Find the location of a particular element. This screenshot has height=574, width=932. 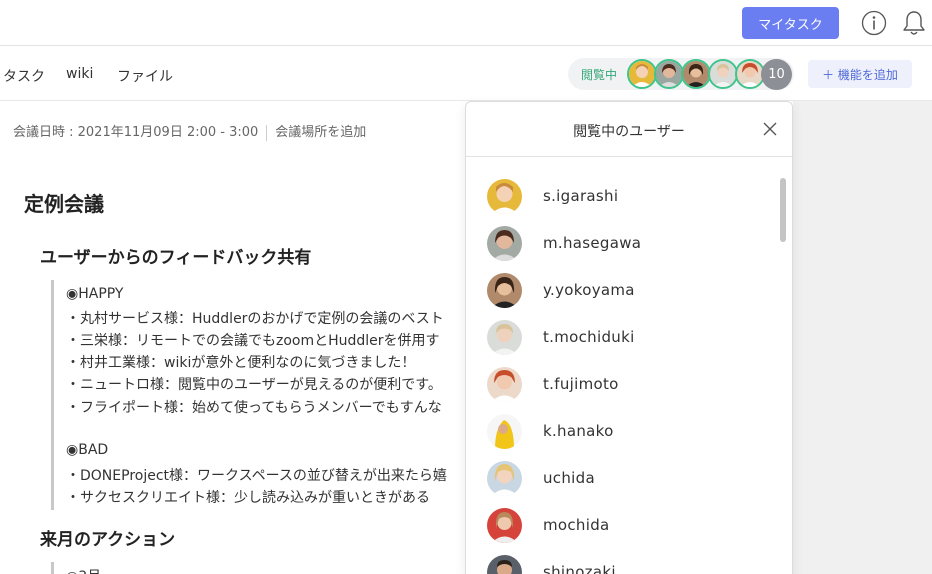

tab-bar: タスク wiki ファイル 閲覧中 10 ＋ 機能を追加 is located at coordinates (466, 74).